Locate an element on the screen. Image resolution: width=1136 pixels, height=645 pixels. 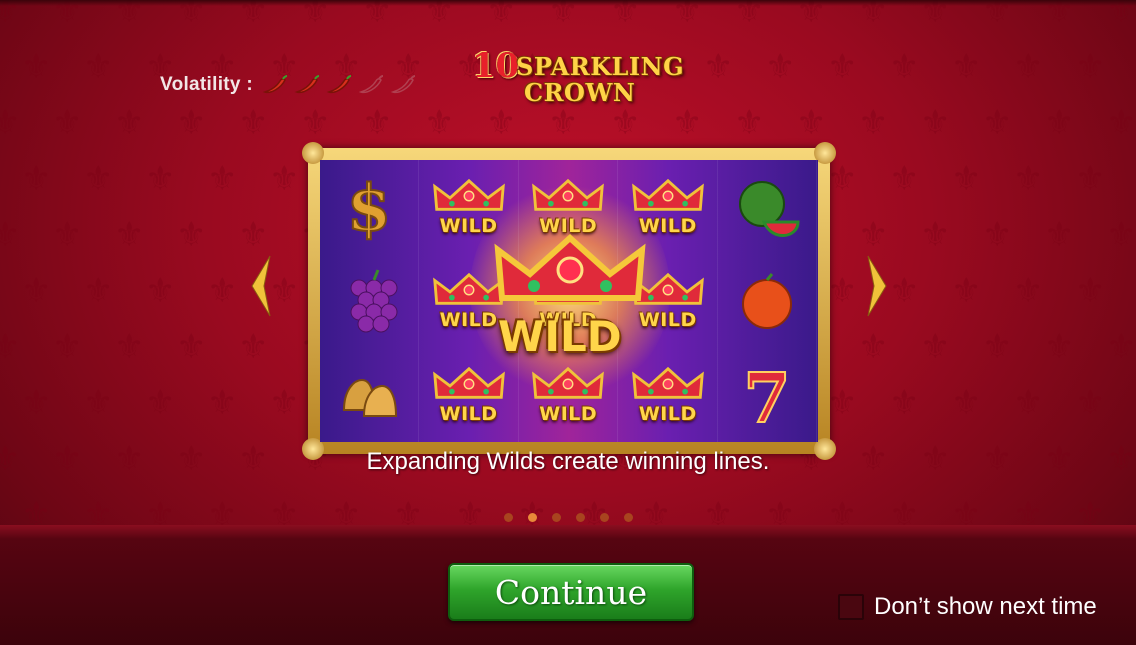
prev-arrow-icon is located at coordinates (260, 286).